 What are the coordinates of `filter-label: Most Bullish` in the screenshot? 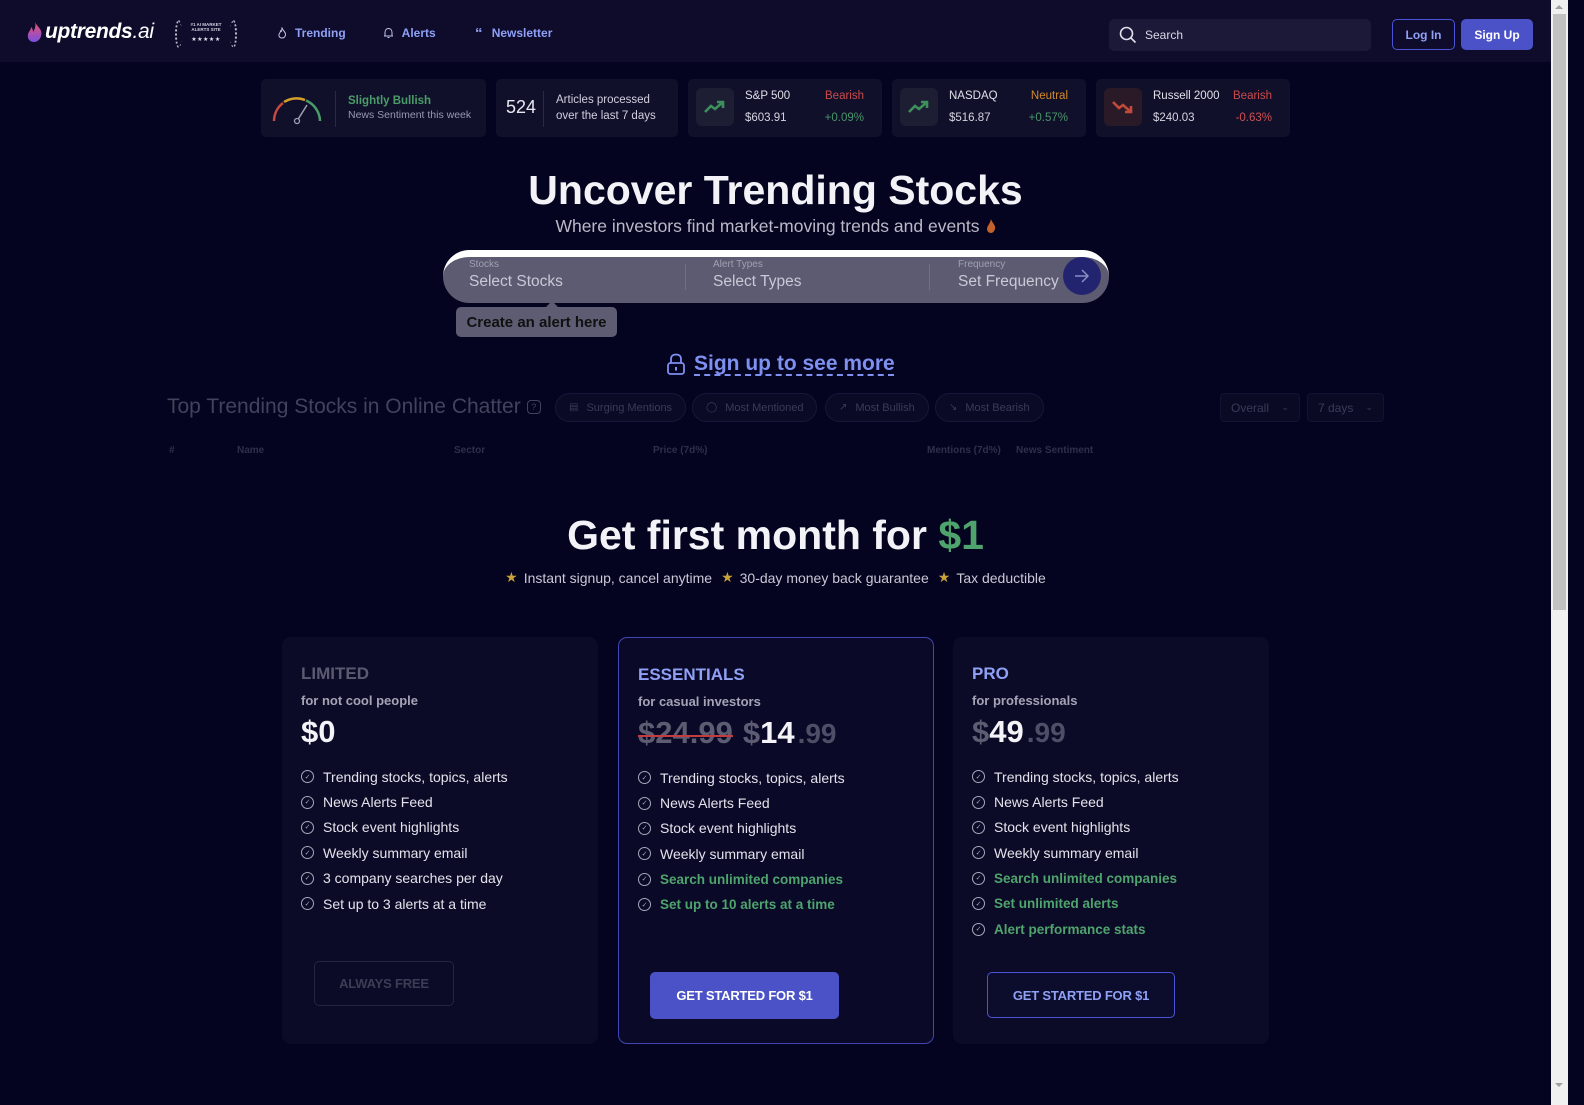 It's located at (885, 407).